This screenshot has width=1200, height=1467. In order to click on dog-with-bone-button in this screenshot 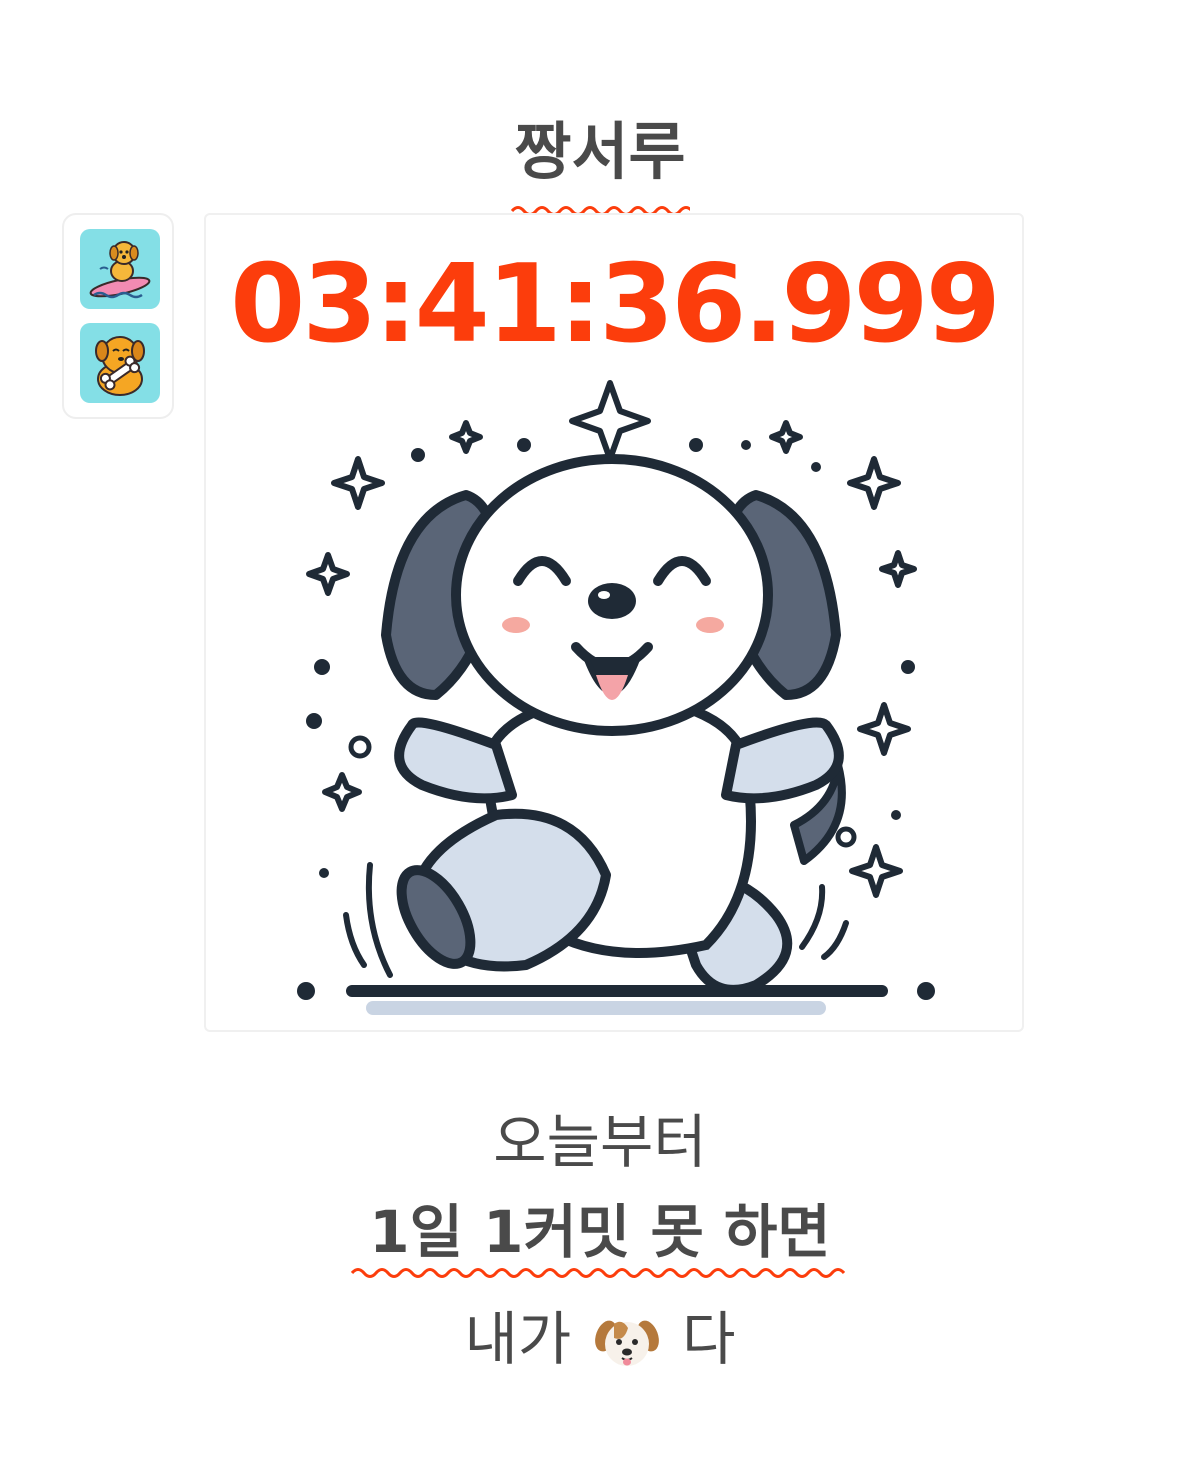, I will do `click(120, 363)`.